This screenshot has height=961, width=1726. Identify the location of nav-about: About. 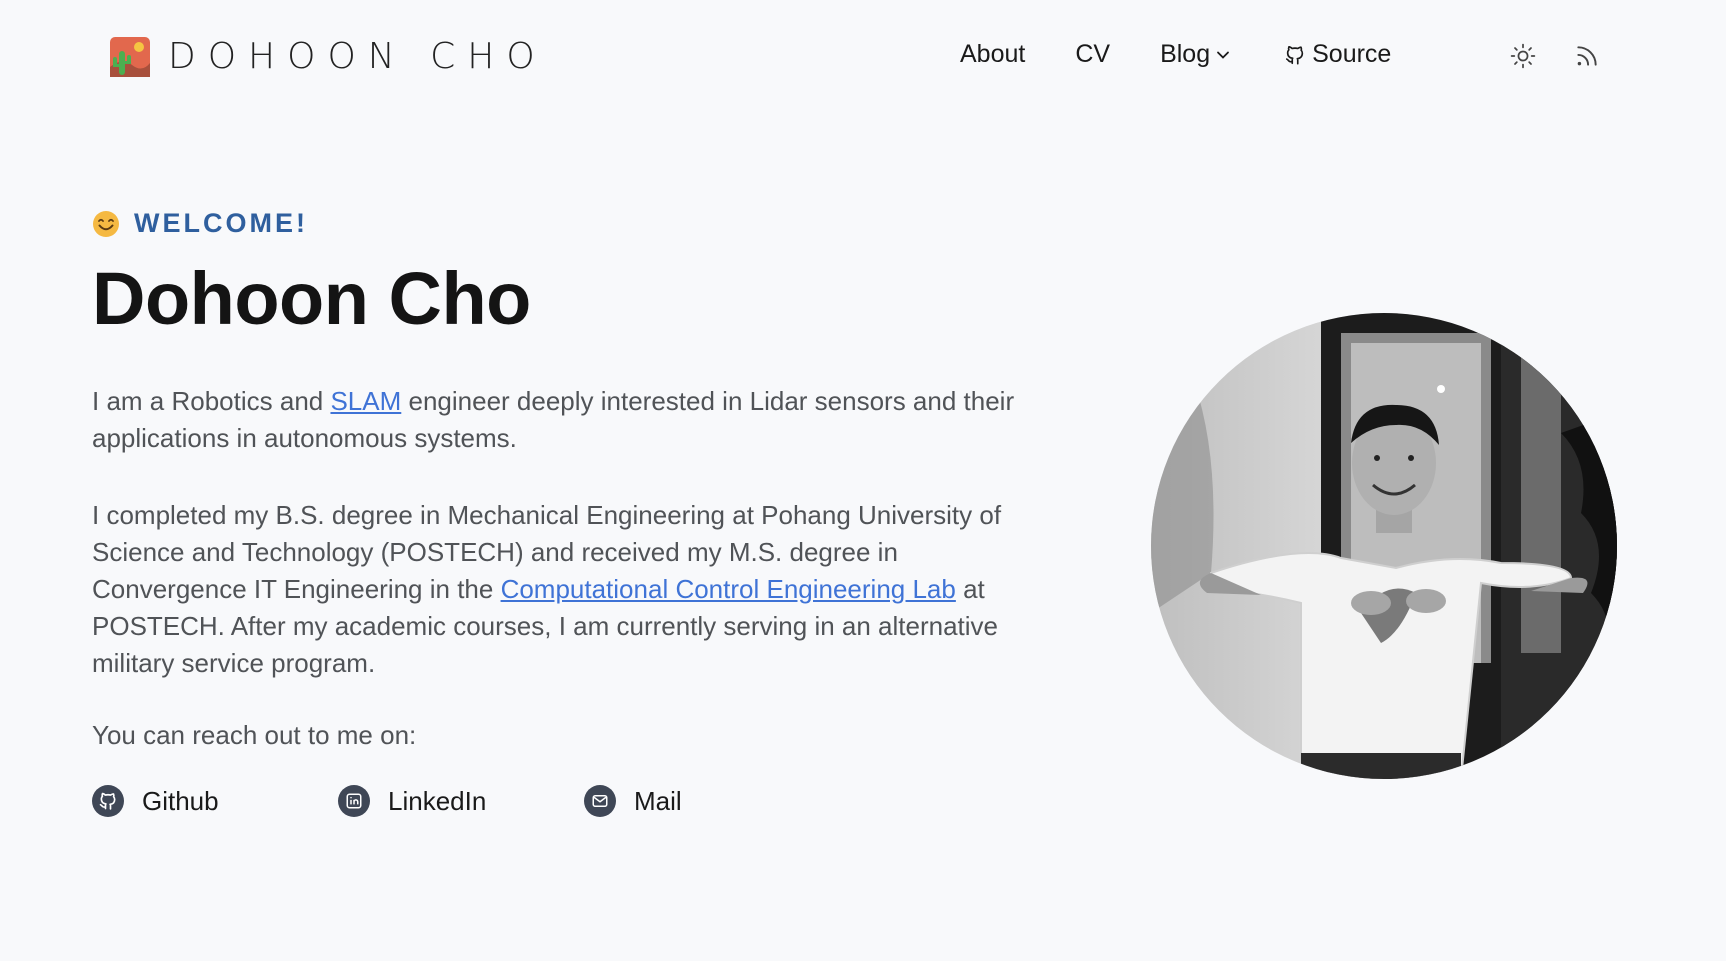
(992, 54).